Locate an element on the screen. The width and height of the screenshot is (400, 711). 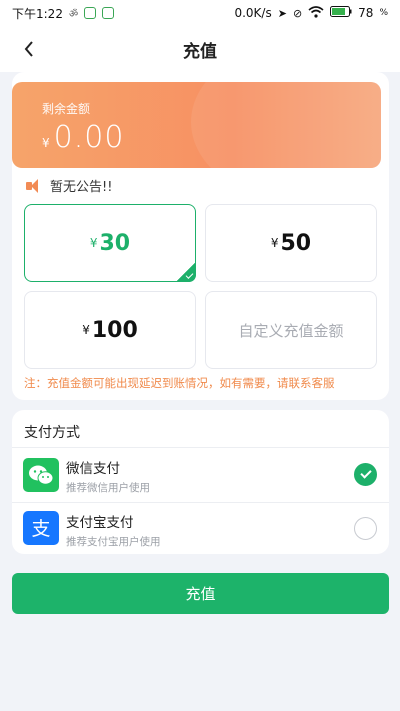
balance-label: 剩余金额 is located at coordinates (66, 109).